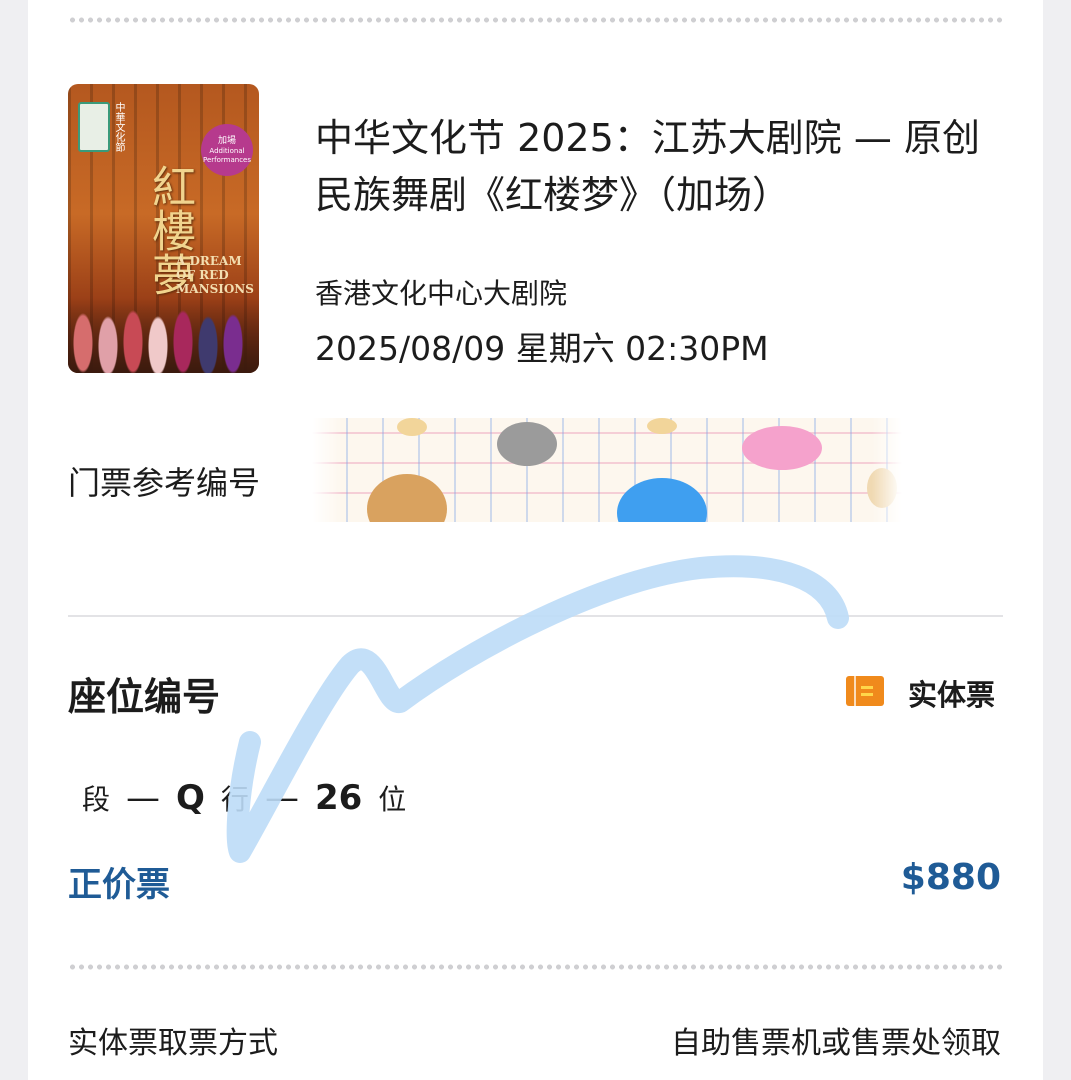 This screenshot has height=1080, width=1071. Describe the element at coordinates (535, 967) in the screenshot. I see `bottom-dotted-divider` at that location.